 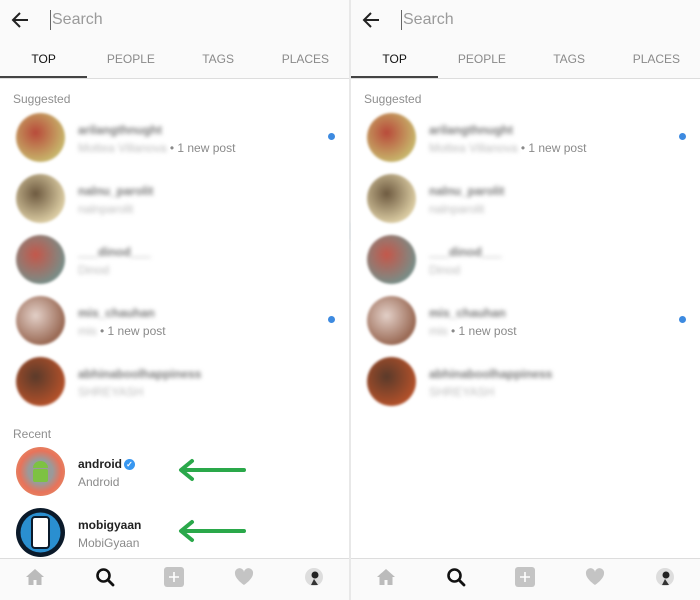 I want to click on recent-label: Recent, so click(x=32, y=434).